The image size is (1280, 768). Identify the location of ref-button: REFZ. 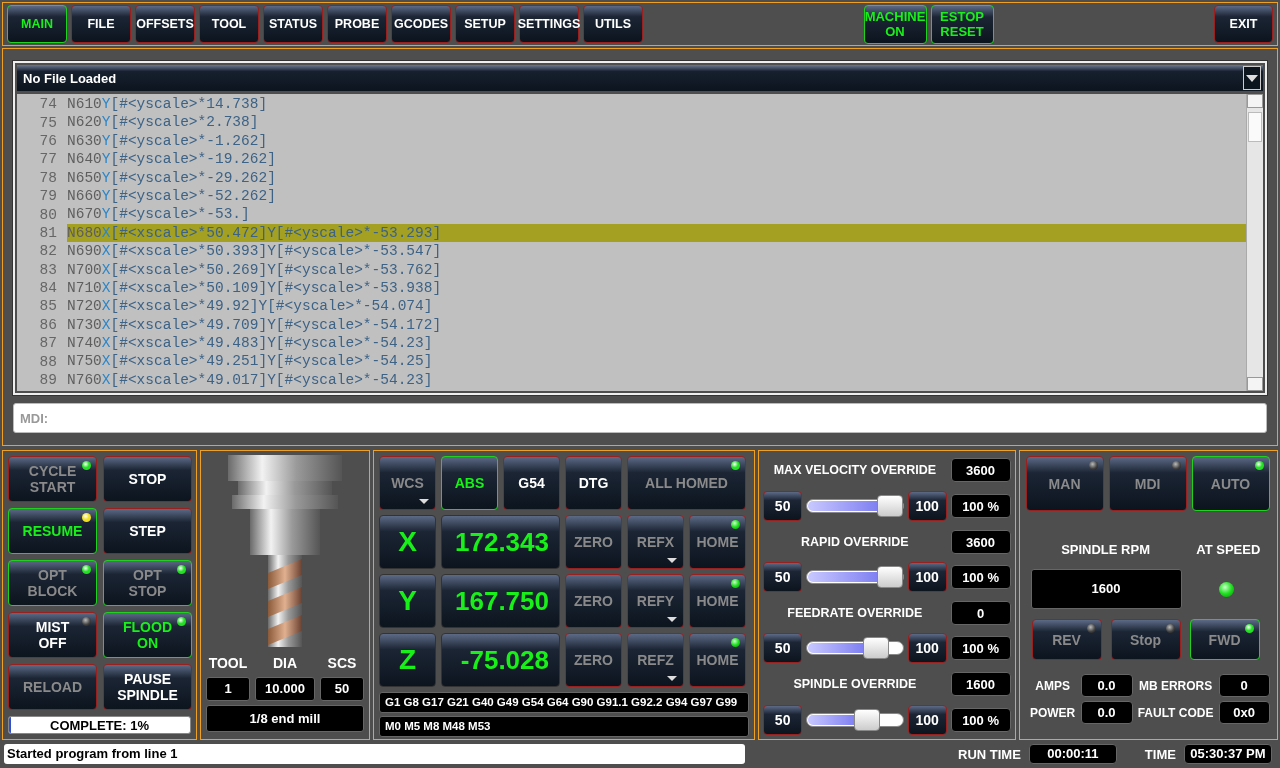
(655, 660).